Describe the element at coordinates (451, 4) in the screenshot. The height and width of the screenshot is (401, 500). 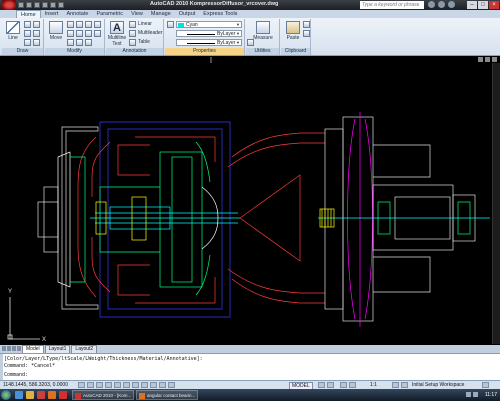
I see `help-icon` at that location.